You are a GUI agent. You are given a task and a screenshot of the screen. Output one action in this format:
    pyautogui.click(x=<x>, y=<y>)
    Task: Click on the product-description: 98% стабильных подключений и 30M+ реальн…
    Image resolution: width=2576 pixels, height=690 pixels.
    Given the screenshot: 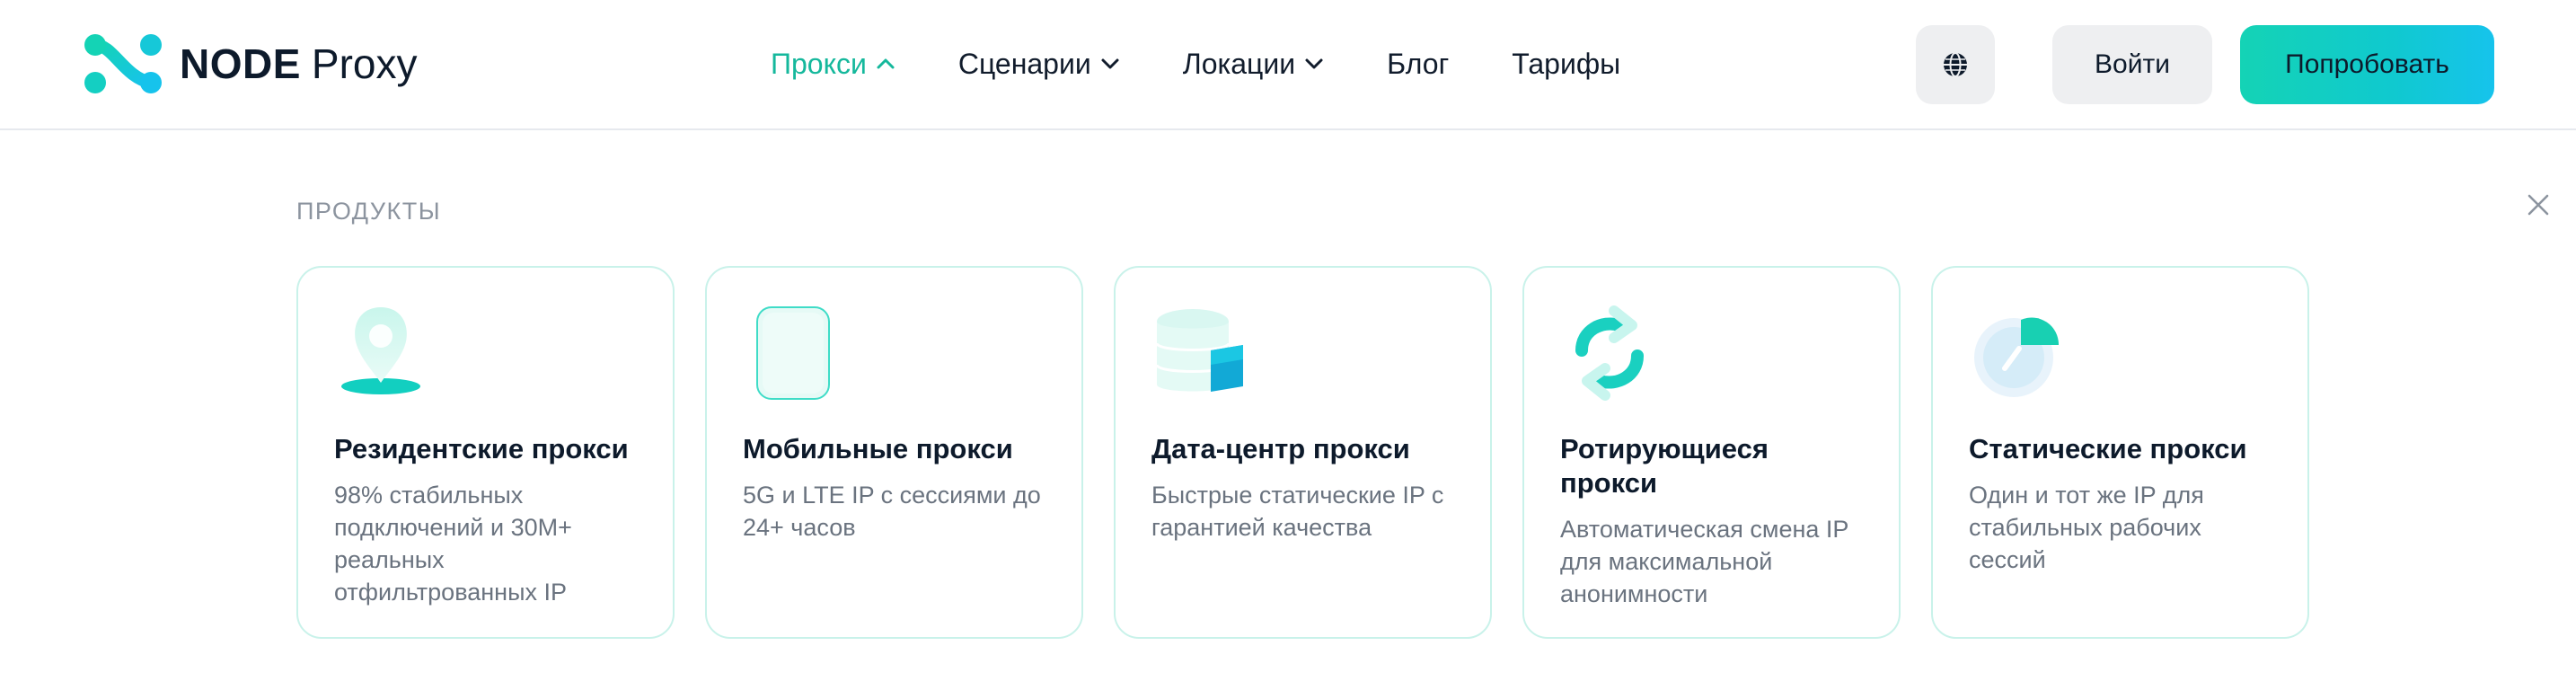 What is the action you would take?
    pyautogui.click(x=453, y=544)
    